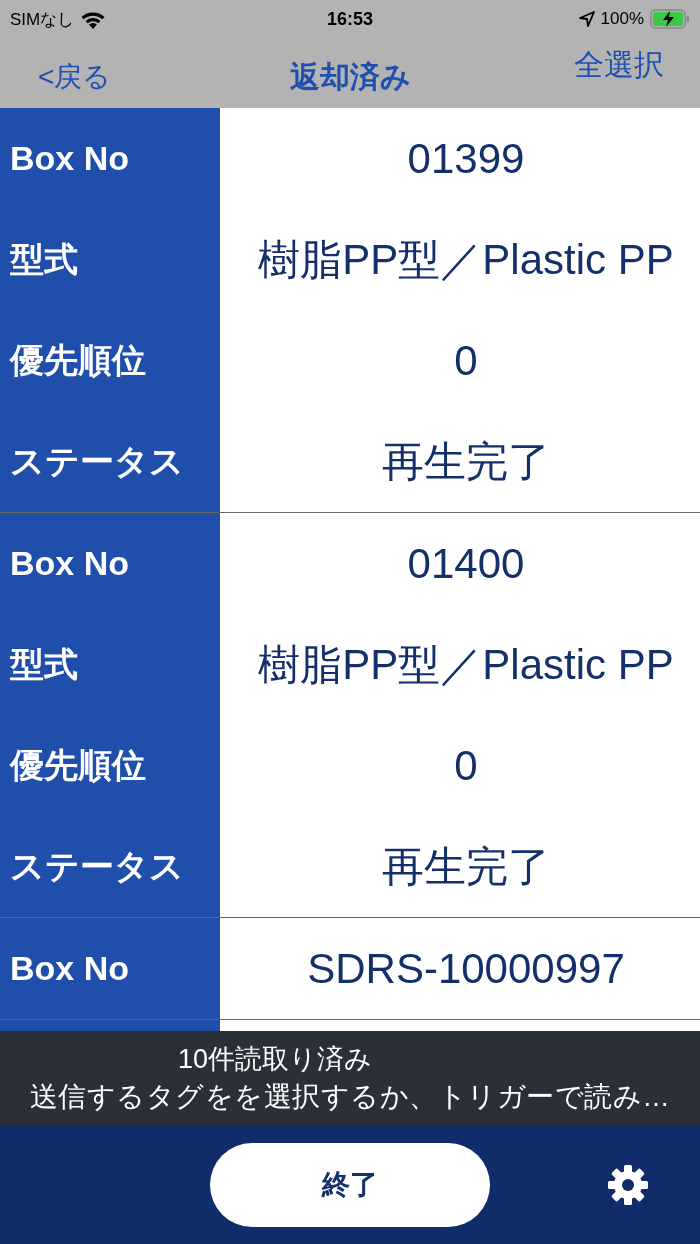  I want to click on clock-time: 16:53, so click(350, 19).